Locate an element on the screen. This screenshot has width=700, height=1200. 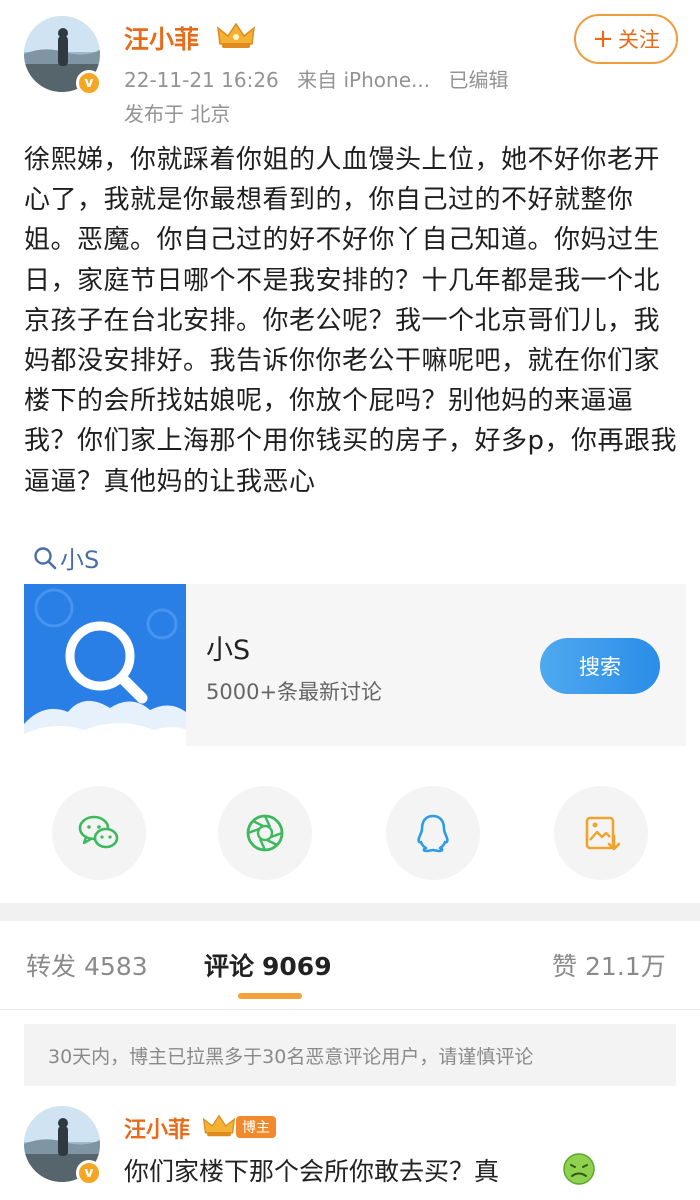
post-edited: 已编辑 is located at coordinates (478, 80).